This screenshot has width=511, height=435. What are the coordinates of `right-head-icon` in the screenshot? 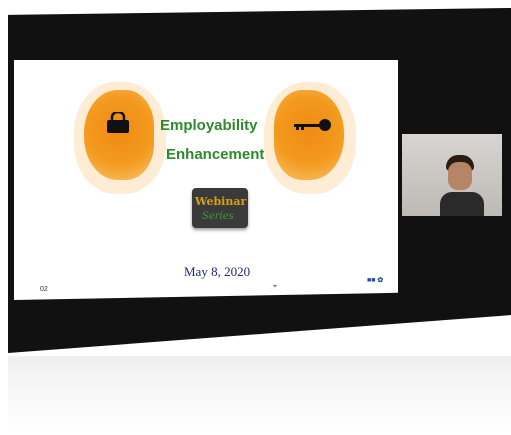 It's located at (309, 135).